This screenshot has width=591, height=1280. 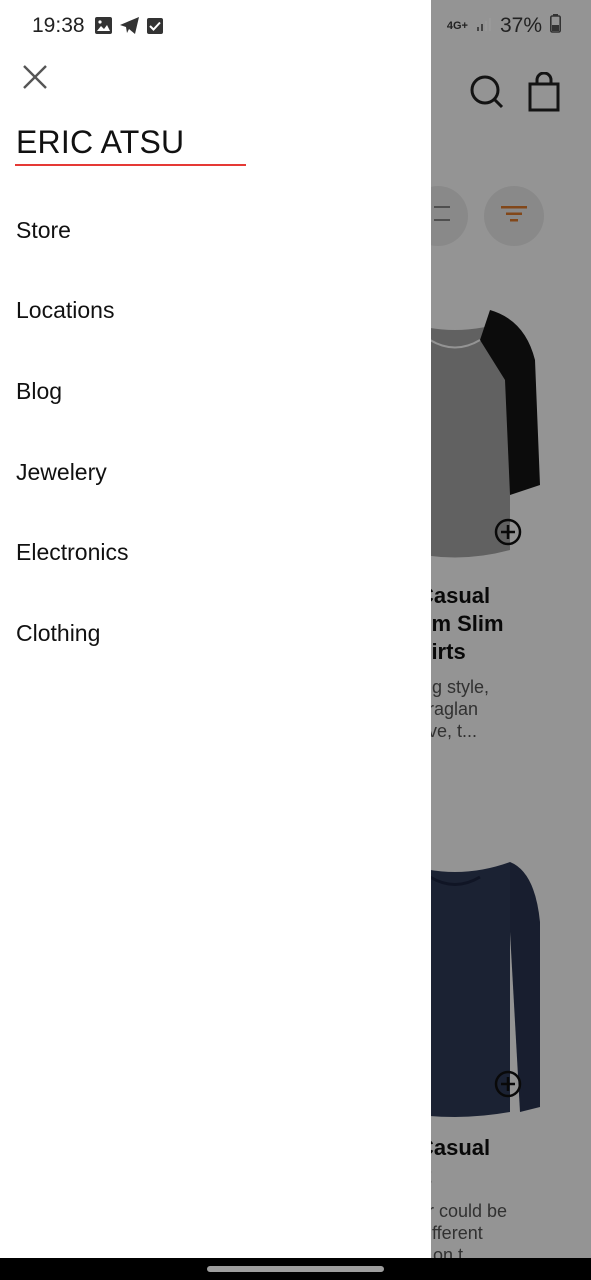 What do you see at coordinates (520, 25) in the screenshot?
I see `battery-percent: 37%` at bounding box center [520, 25].